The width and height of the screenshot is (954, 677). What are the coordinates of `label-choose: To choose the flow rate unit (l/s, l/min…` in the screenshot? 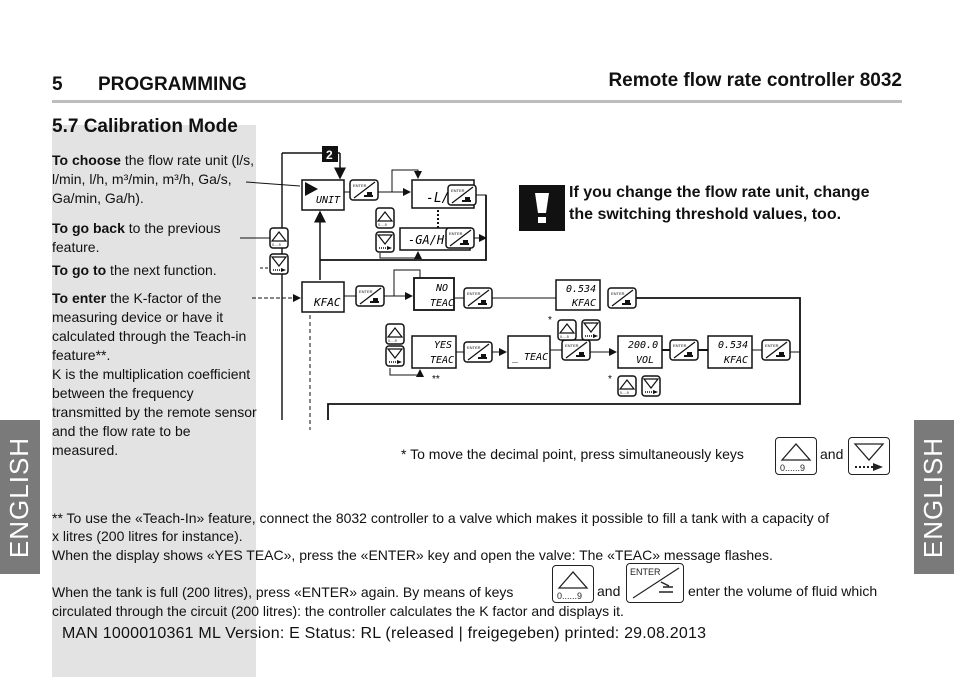 It's located at (154, 179).